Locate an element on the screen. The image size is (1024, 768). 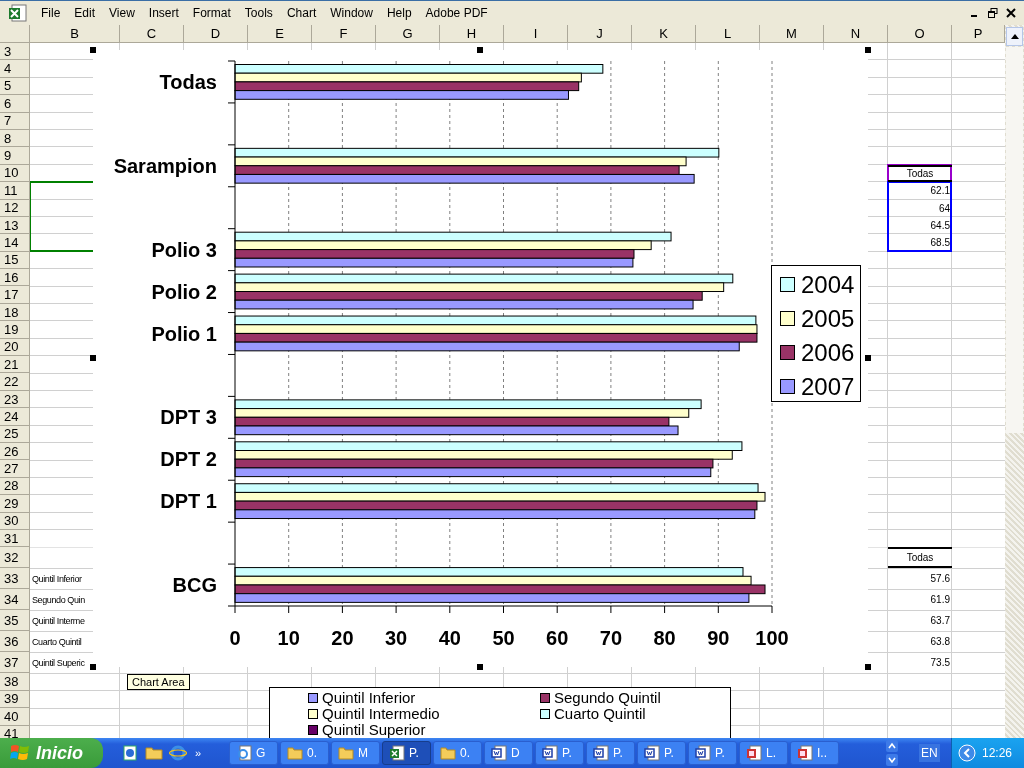
tick-label: 90 is located at coordinates (718, 638).